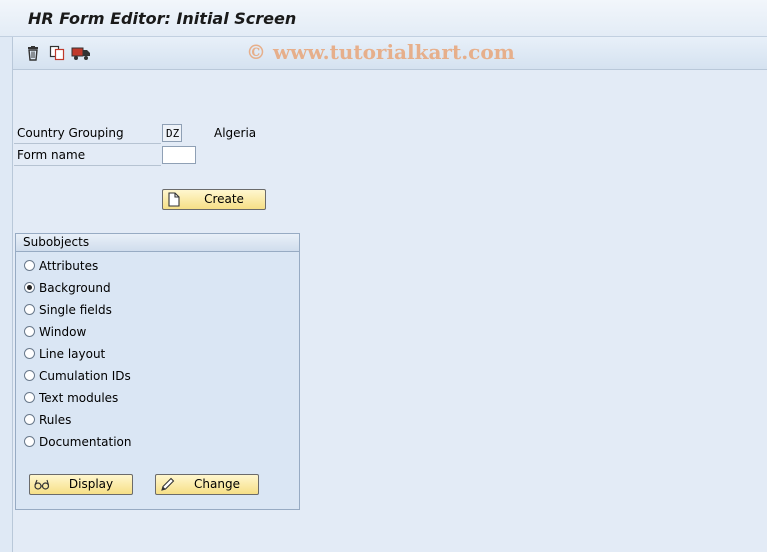 The height and width of the screenshot is (552, 767). What do you see at coordinates (55, 420) in the screenshot?
I see `radio-label: Rules` at bounding box center [55, 420].